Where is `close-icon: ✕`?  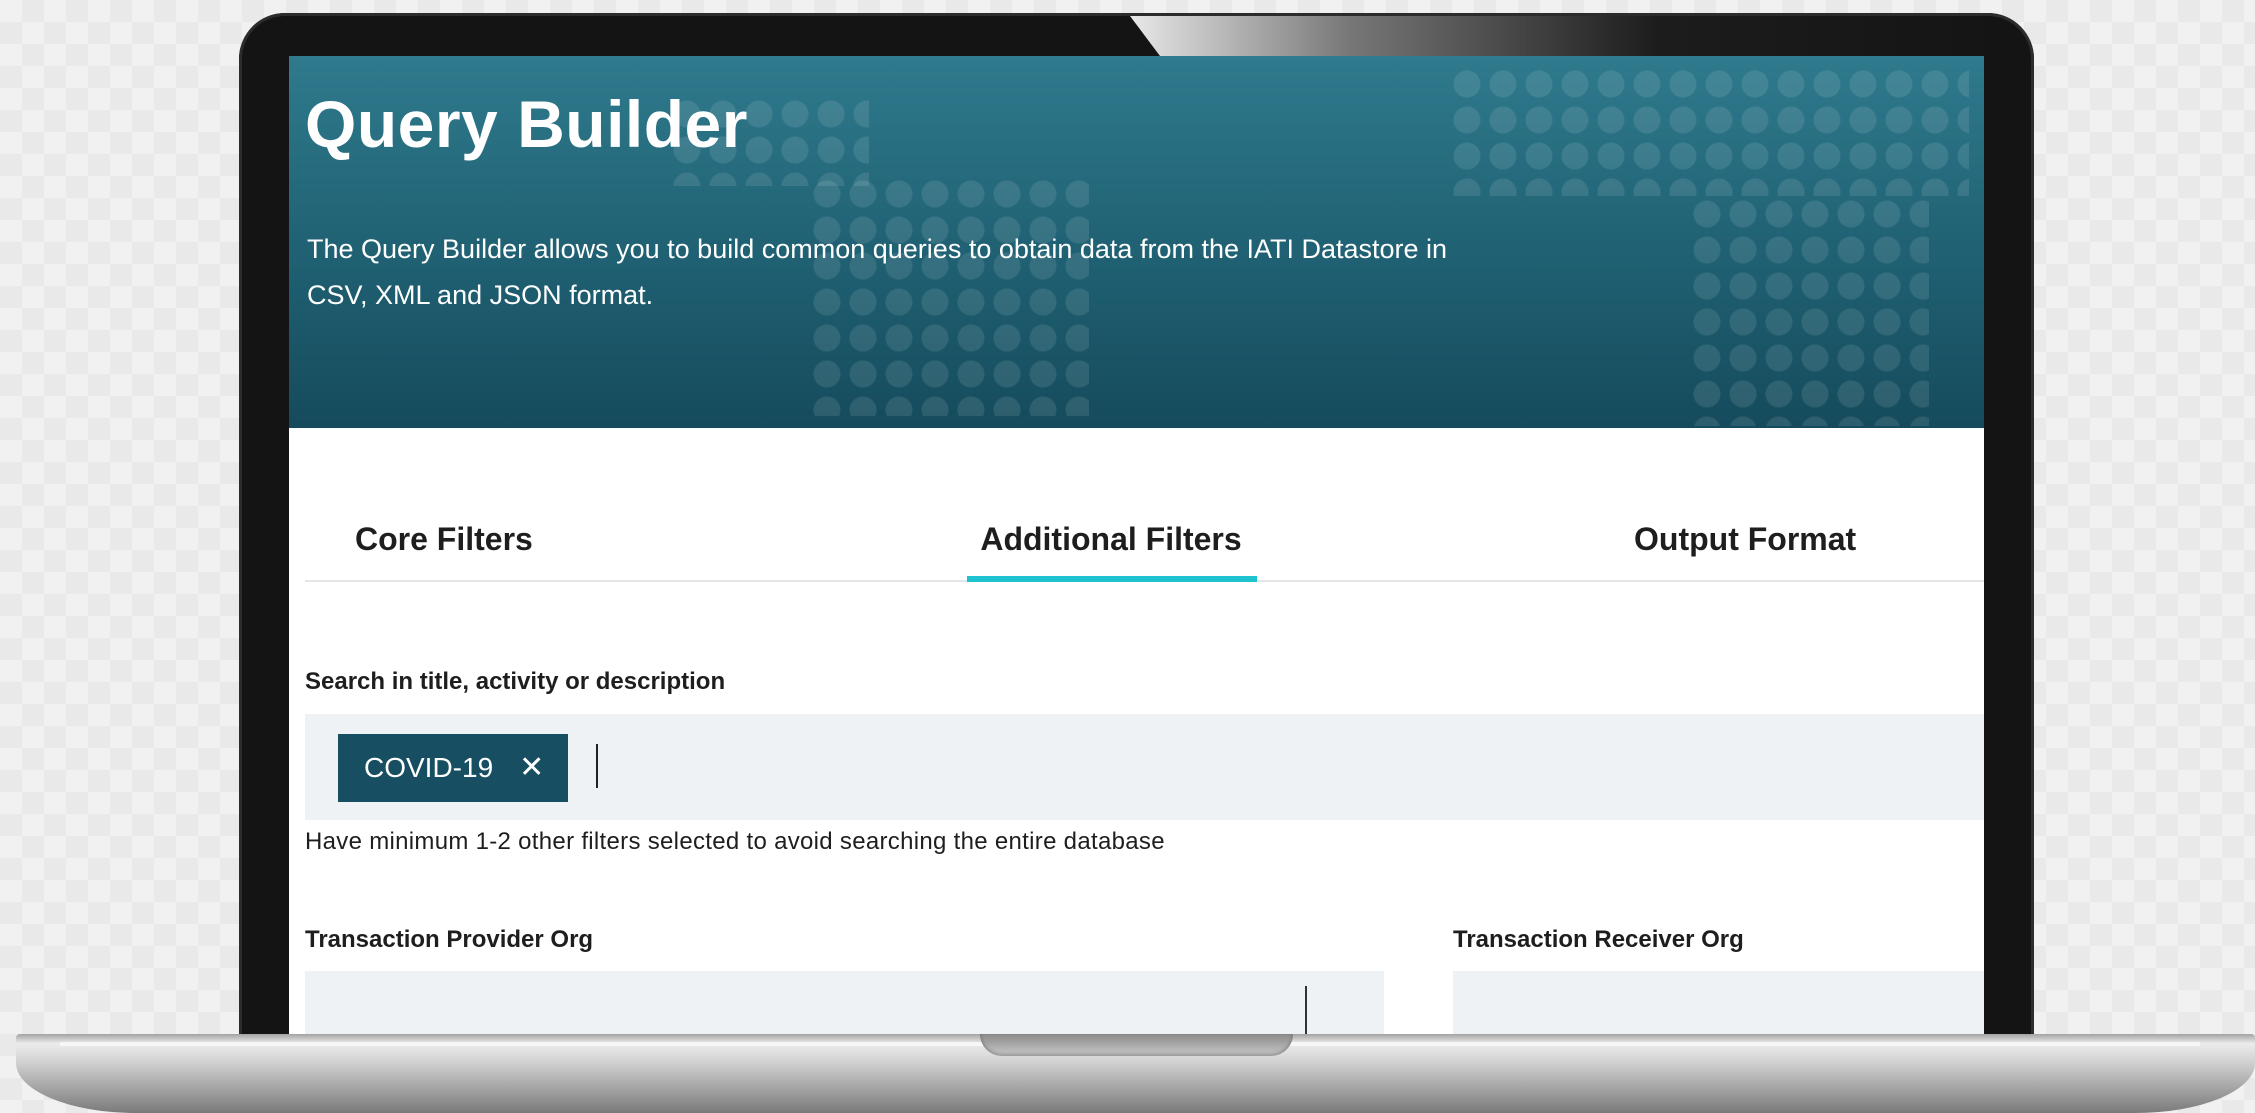 close-icon: ✕ is located at coordinates (531, 768).